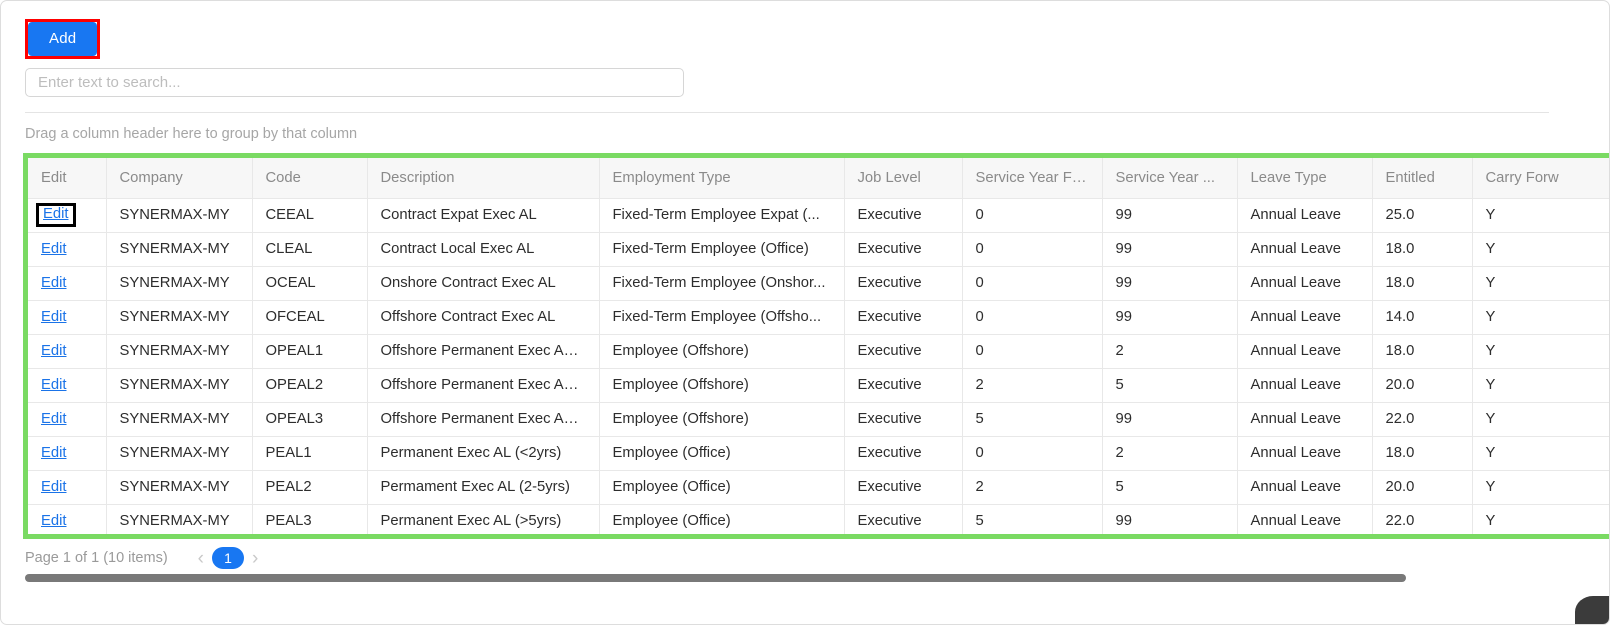  What do you see at coordinates (722, 178) in the screenshot?
I see `column-header-employment-type: Employment Type` at bounding box center [722, 178].